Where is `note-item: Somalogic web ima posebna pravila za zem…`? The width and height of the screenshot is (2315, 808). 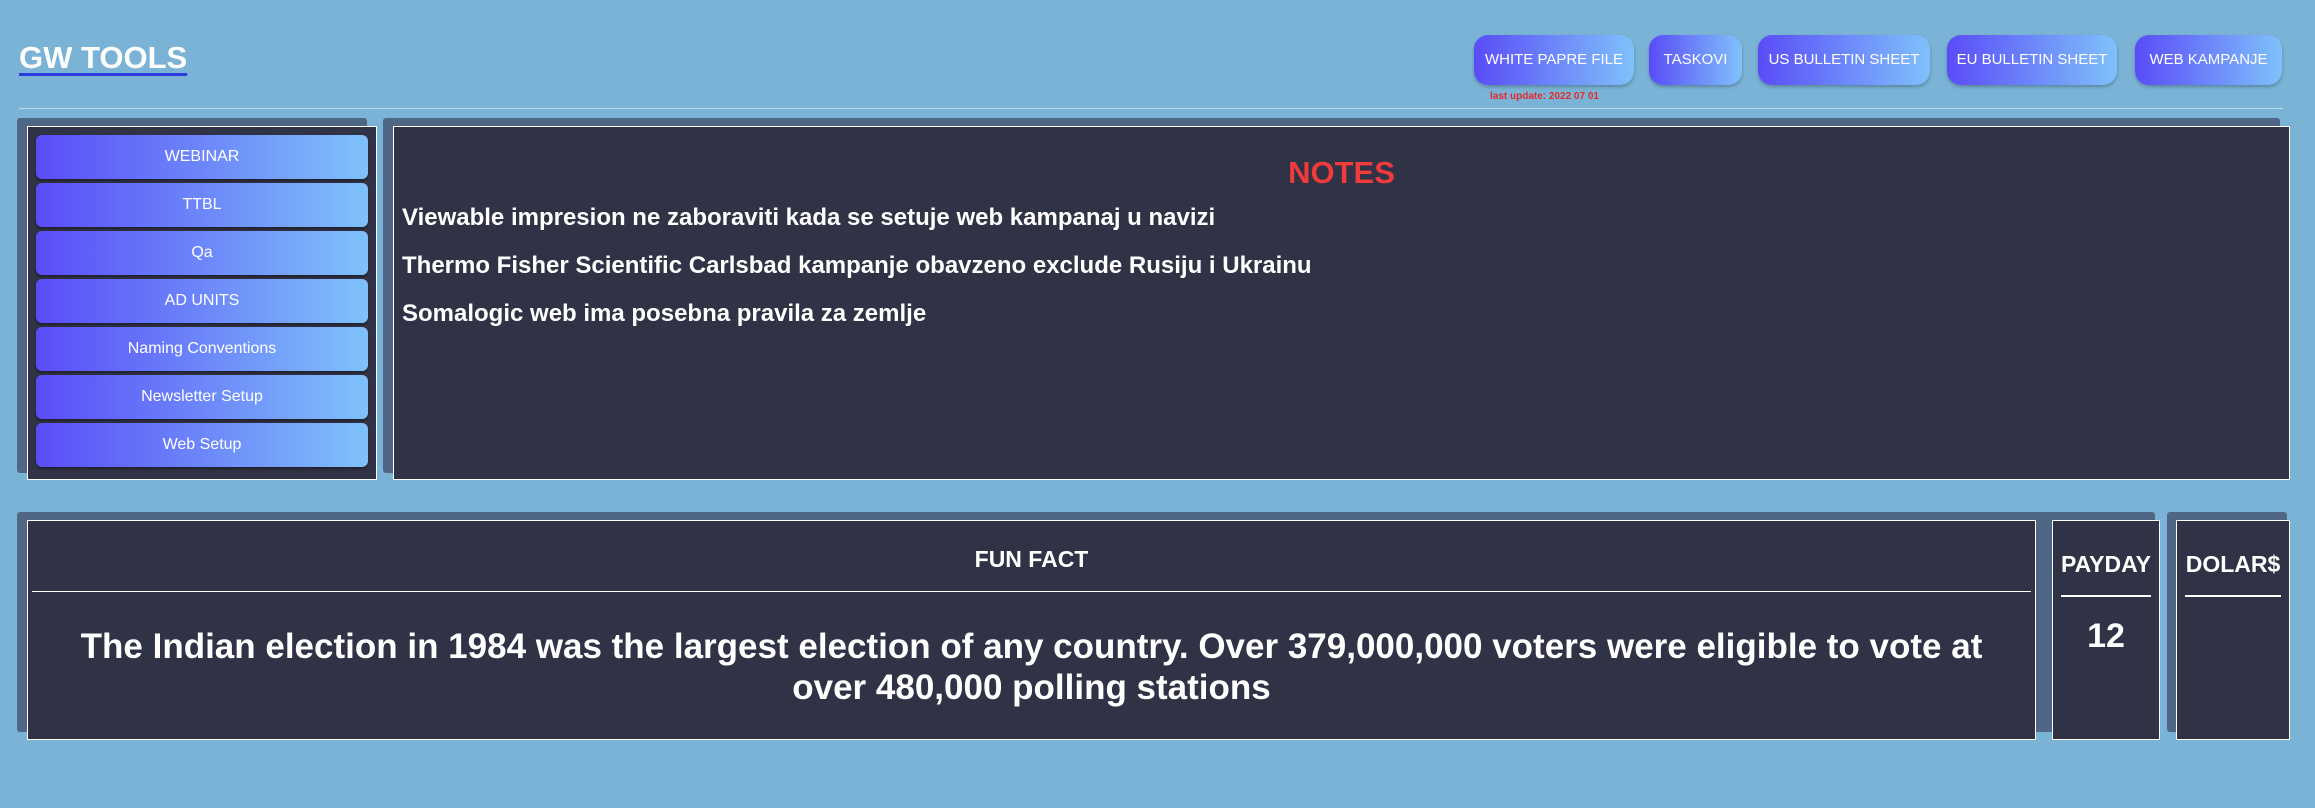 note-item: Somalogic web ima posebna pravila za zem… is located at coordinates (664, 313).